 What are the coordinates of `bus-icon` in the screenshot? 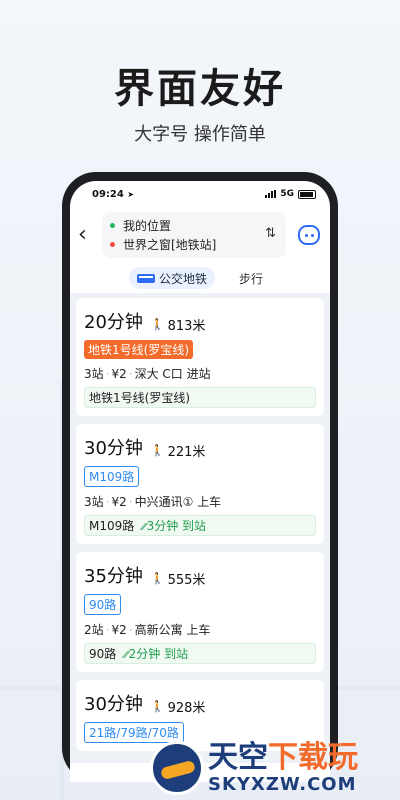 It's located at (145, 278).